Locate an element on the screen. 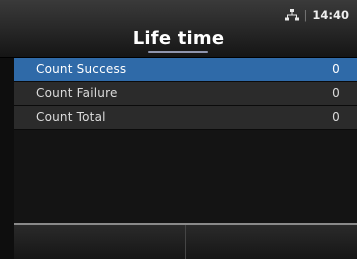 The image size is (357, 259). time-sep: | is located at coordinates (305, 15).